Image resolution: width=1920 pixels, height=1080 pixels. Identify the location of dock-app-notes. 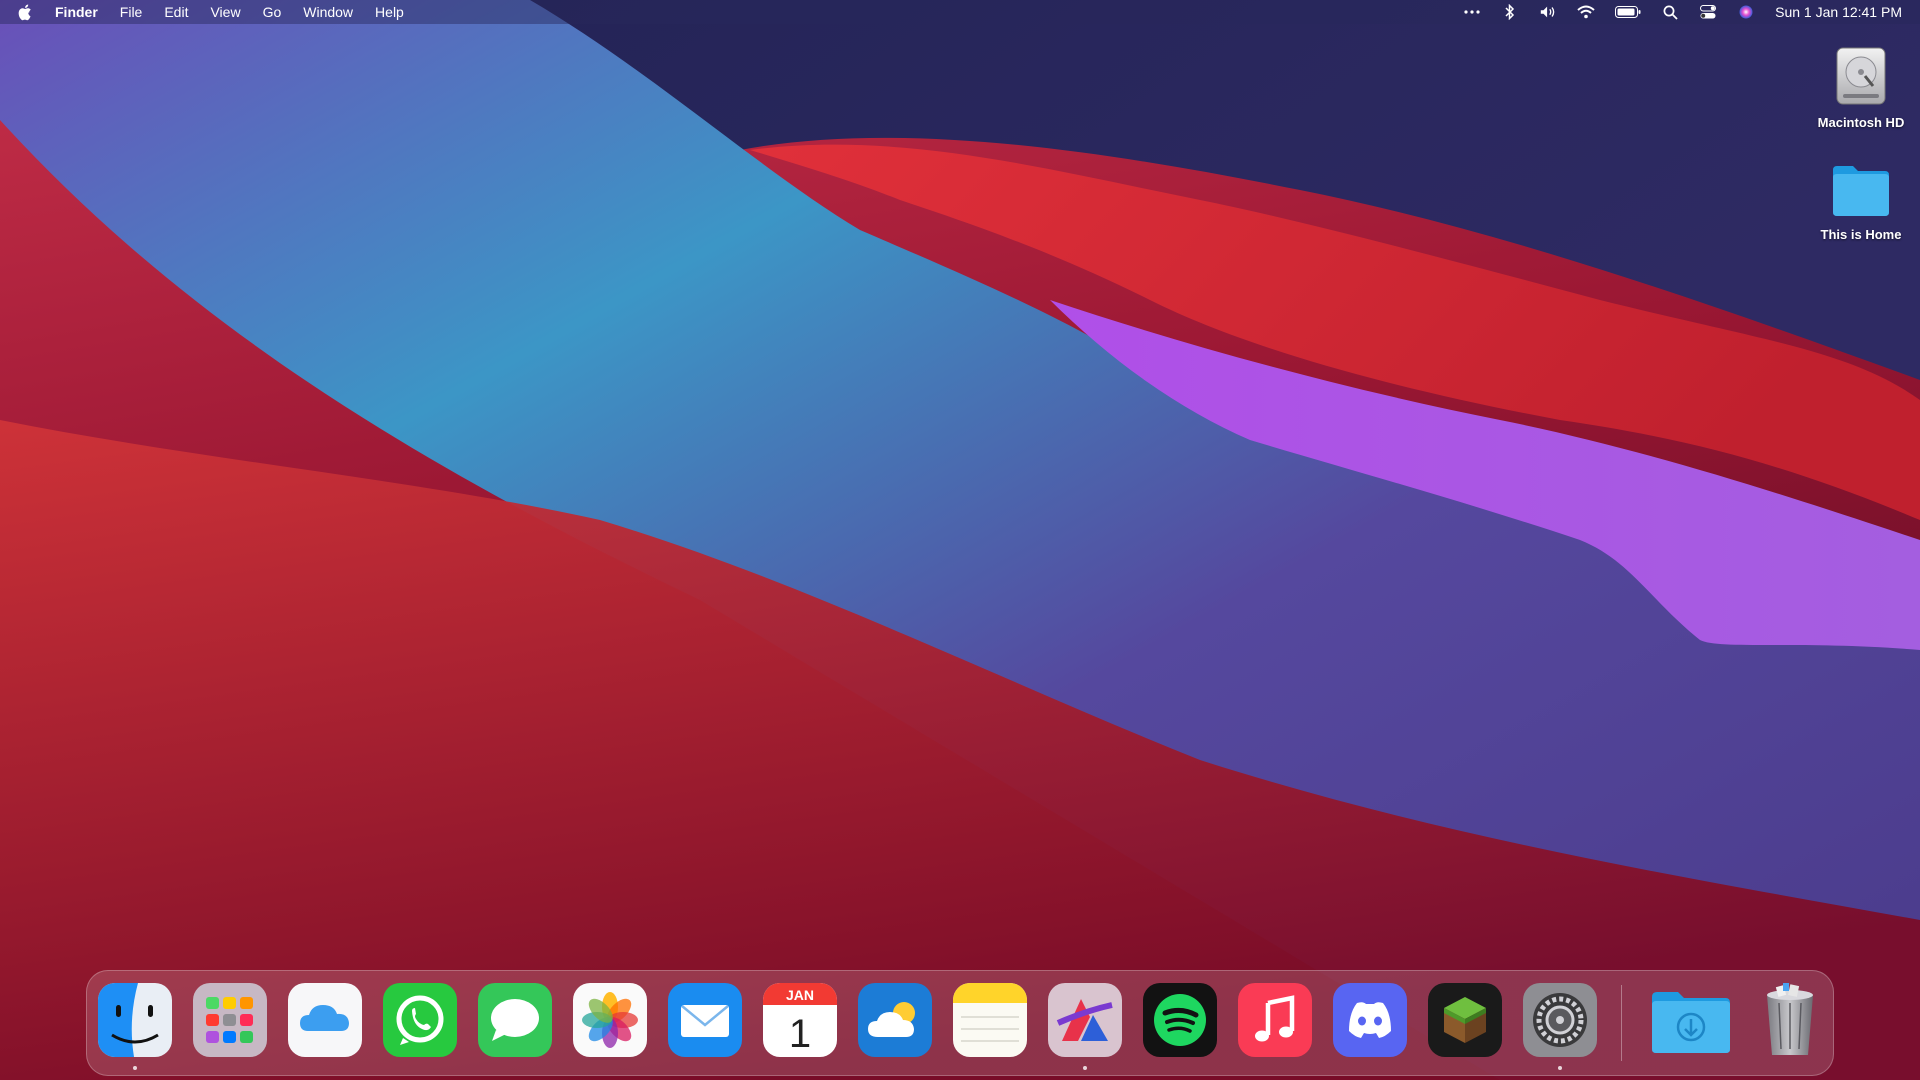
(990, 1020).